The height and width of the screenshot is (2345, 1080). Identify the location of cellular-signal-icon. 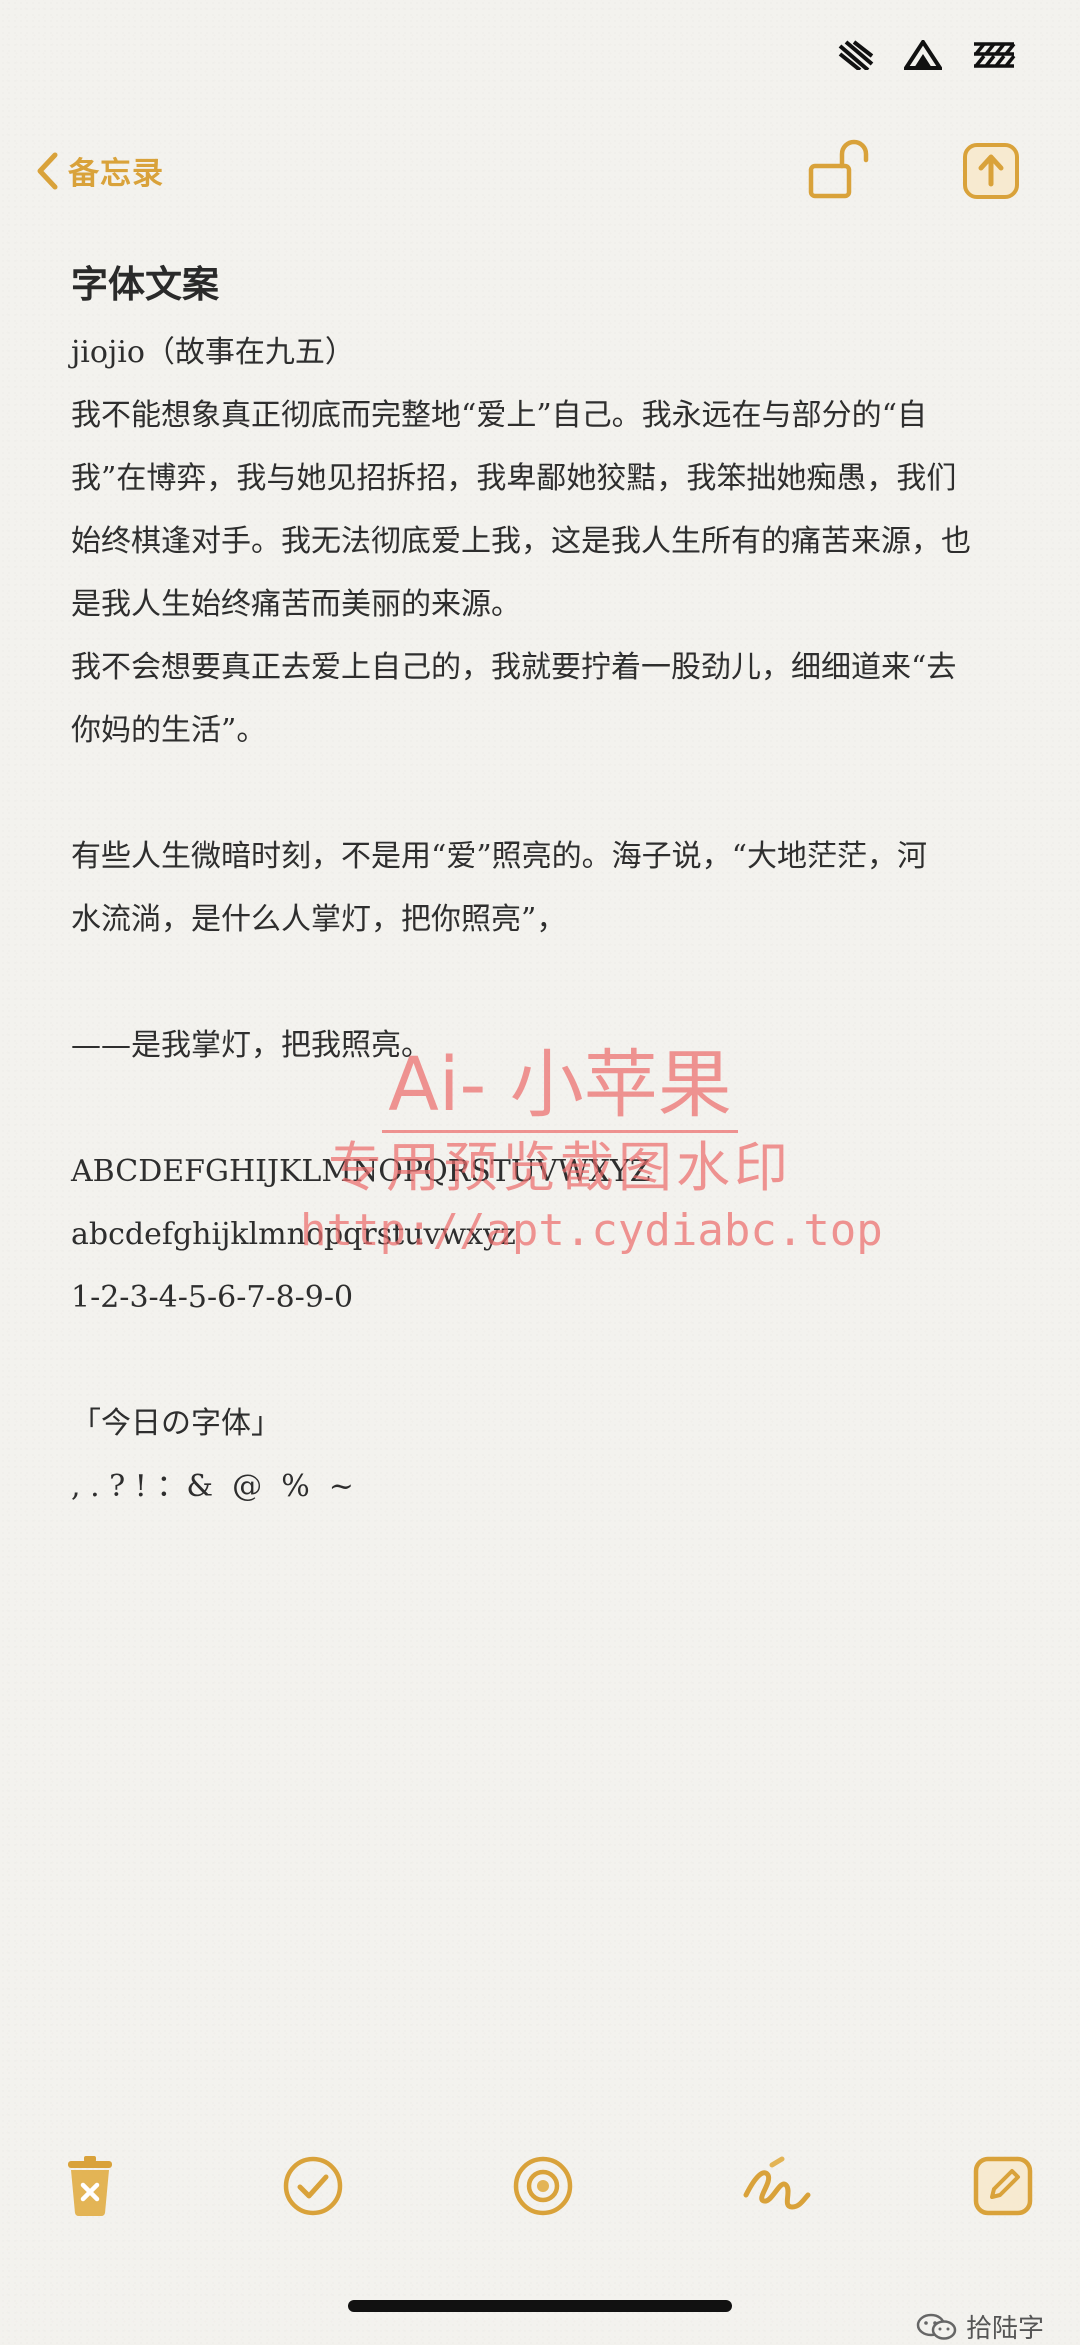
(856, 55).